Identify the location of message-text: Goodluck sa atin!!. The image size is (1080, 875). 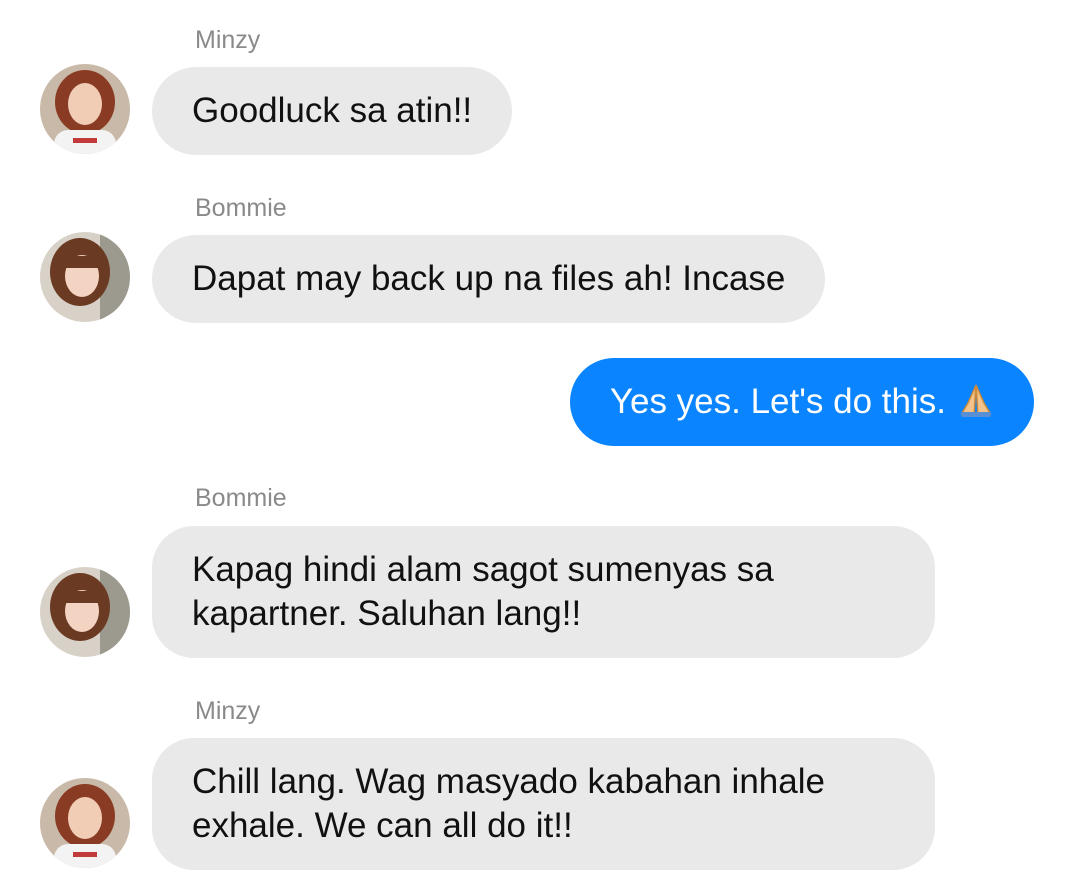
(332, 110).